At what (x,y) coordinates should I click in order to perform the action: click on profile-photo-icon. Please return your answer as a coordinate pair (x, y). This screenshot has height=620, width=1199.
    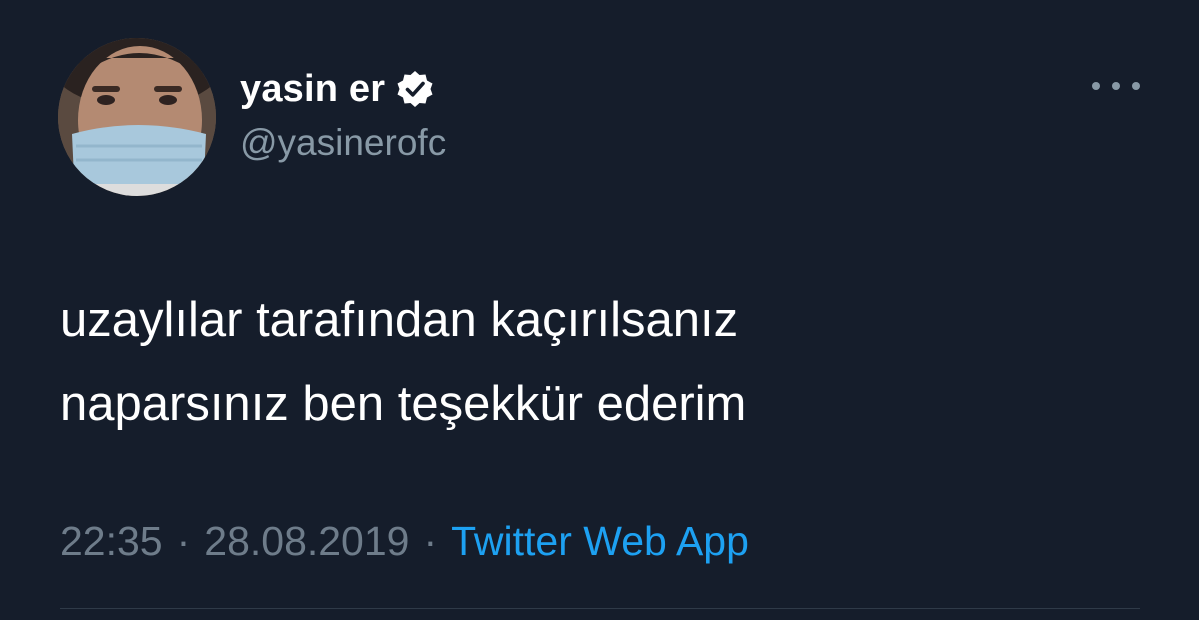
    Looking at the image, I should click on (137, 117).